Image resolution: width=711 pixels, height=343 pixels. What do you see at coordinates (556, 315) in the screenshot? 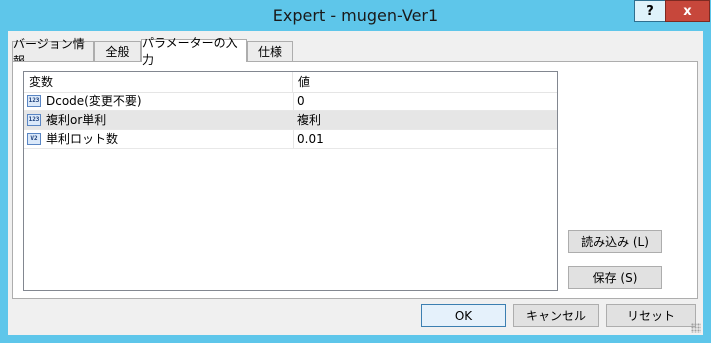
I see `cancel-button: キャンセル` at bounding box center [556, 315].